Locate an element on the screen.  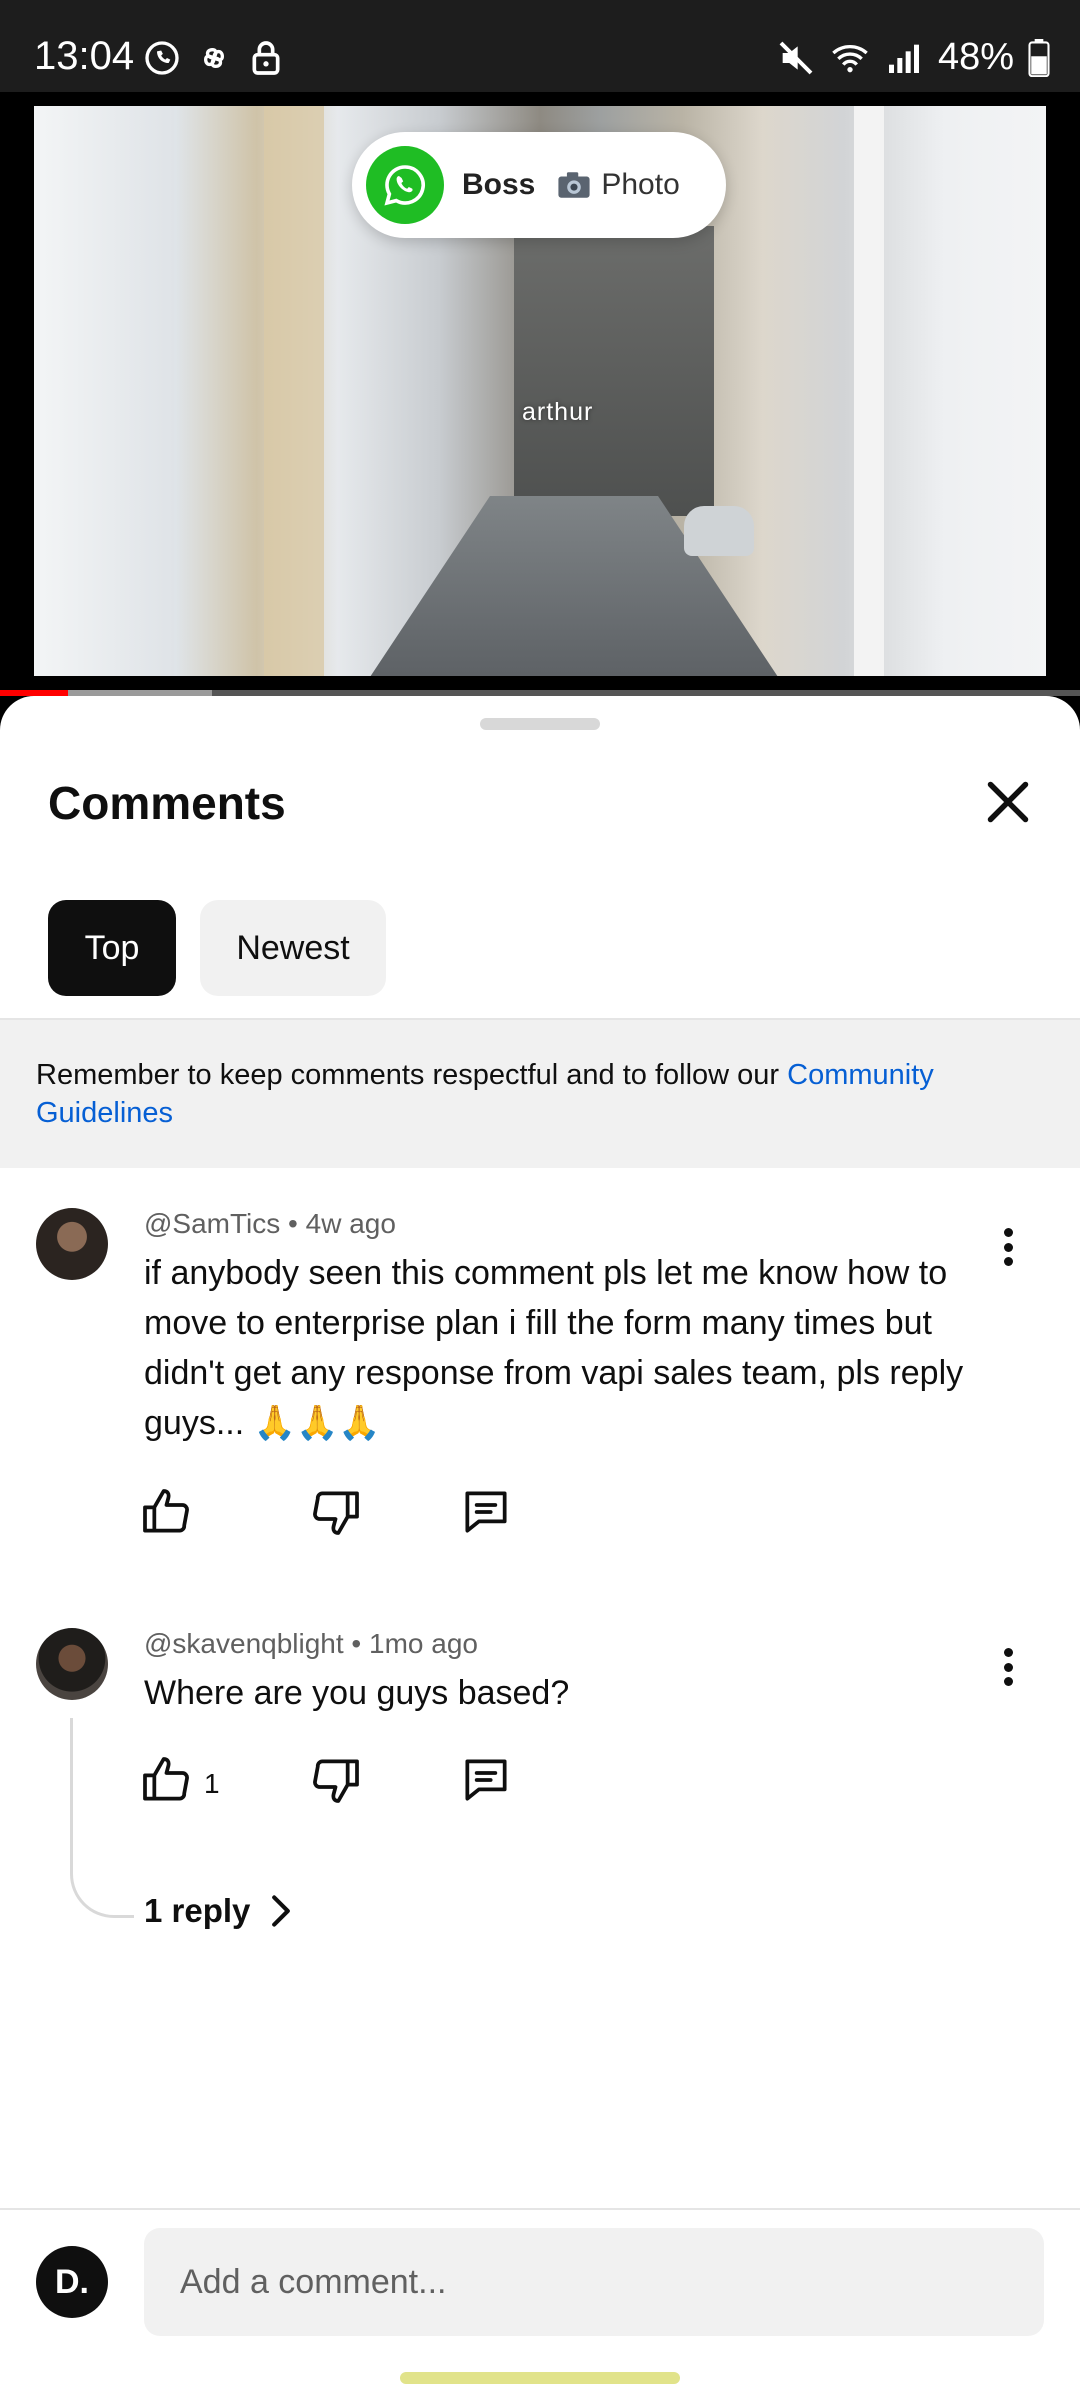
status-icons-right: 48% is located at coordinates (913, 57).